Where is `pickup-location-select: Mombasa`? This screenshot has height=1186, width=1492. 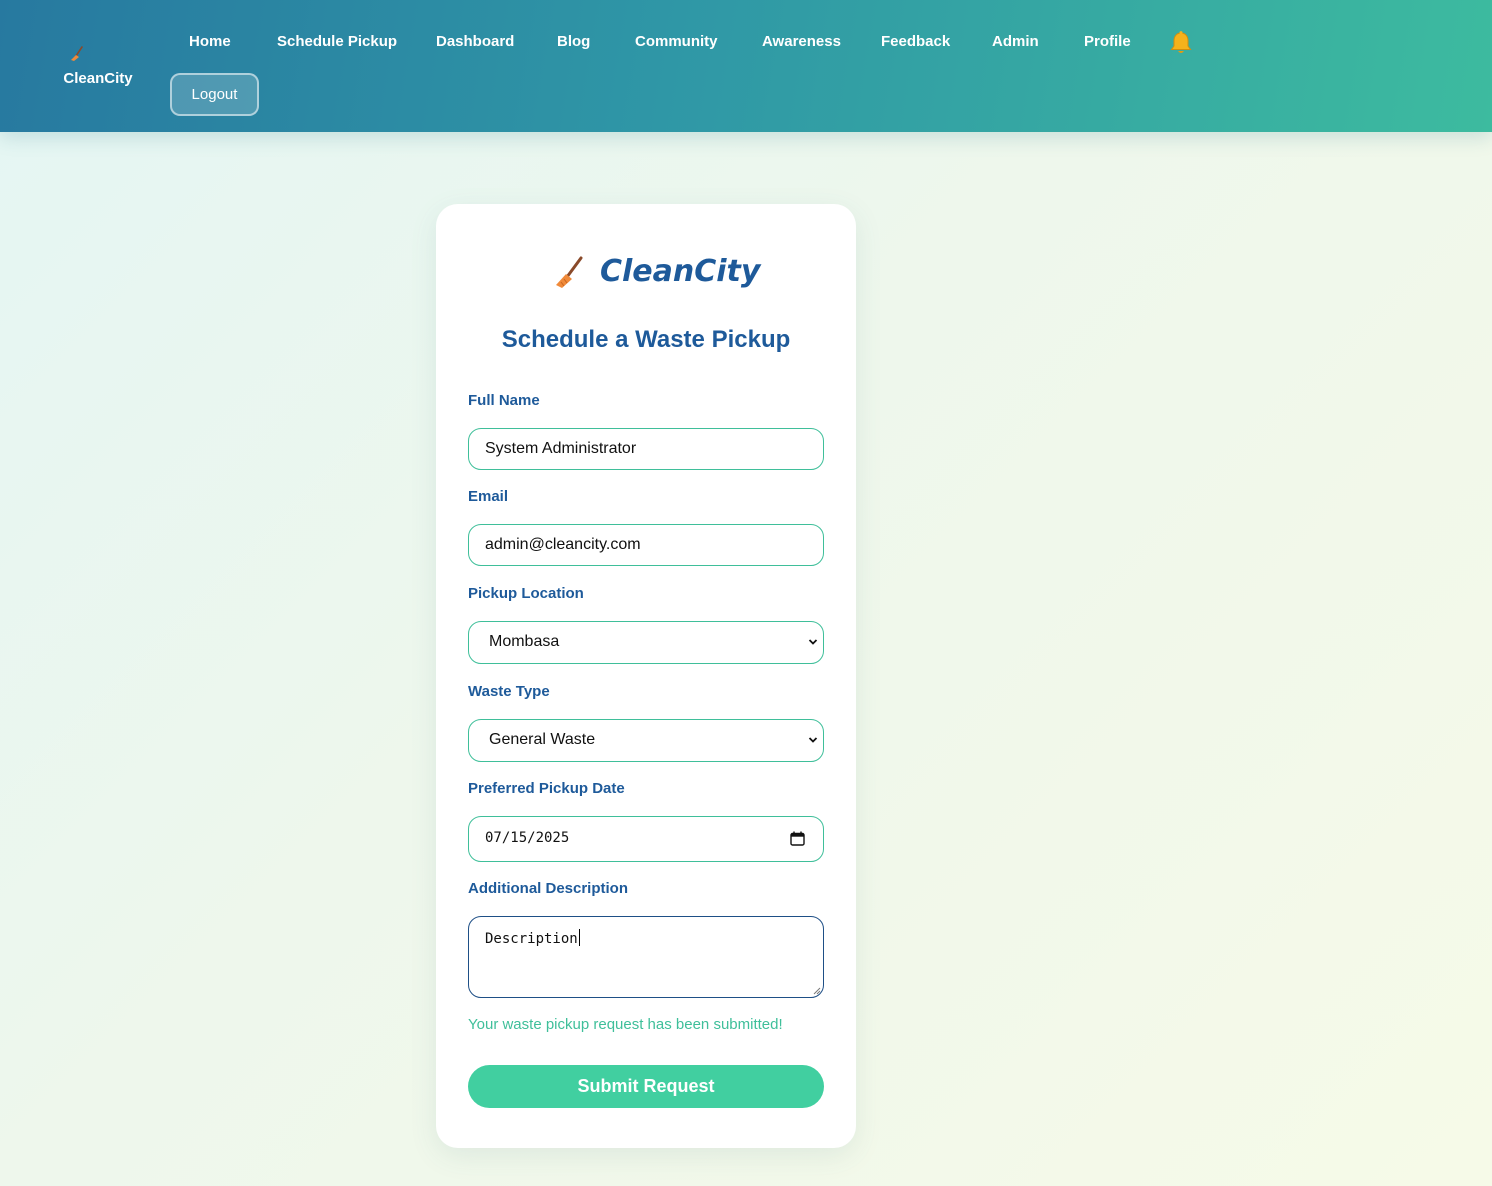
pickup-location-select: Mombasa is located at coordinates (646, 642).